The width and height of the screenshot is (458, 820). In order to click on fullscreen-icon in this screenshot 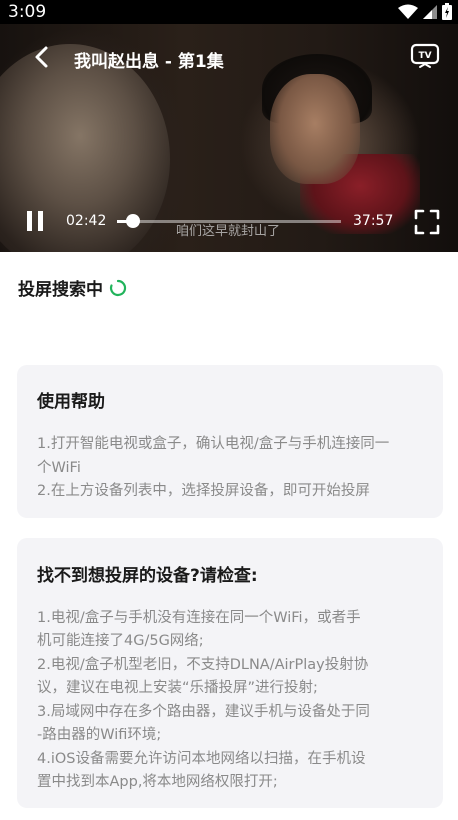, I will do `click(427, 222)`.